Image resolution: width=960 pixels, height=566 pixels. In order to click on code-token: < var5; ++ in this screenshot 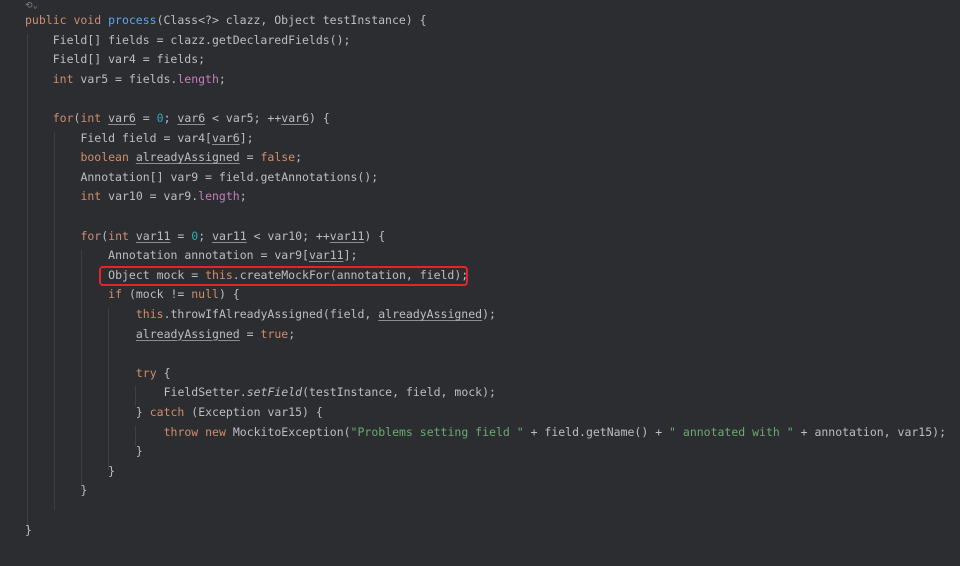, I will do `click(243, 118)`.